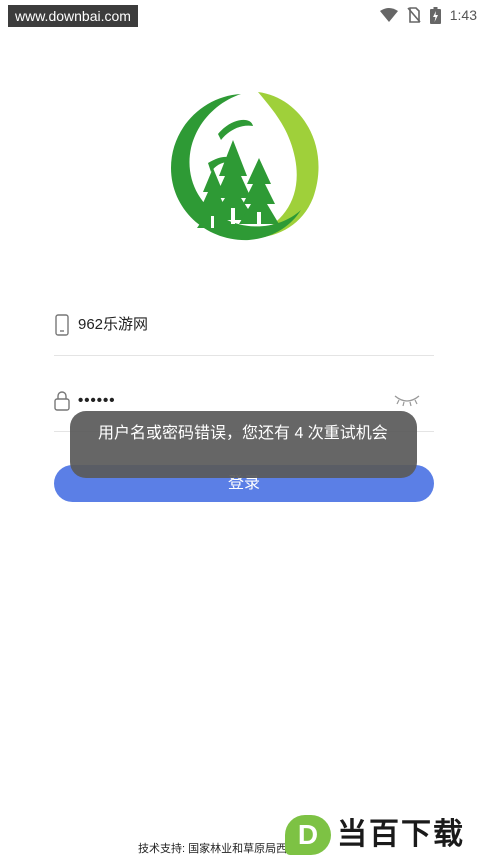  What do you see at coordinates (435, 15) in the screenshot?
I see `battery-charging-icon` at bounding box center [435, 15].